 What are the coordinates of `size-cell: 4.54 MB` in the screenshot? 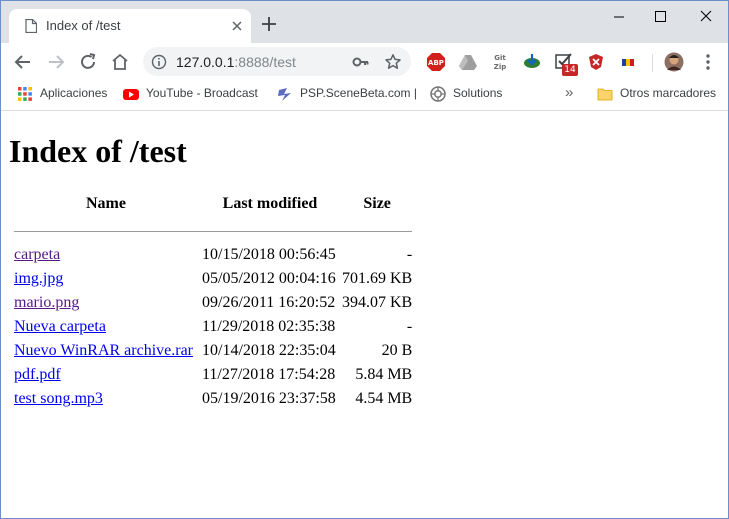 It's located at (384, 398).